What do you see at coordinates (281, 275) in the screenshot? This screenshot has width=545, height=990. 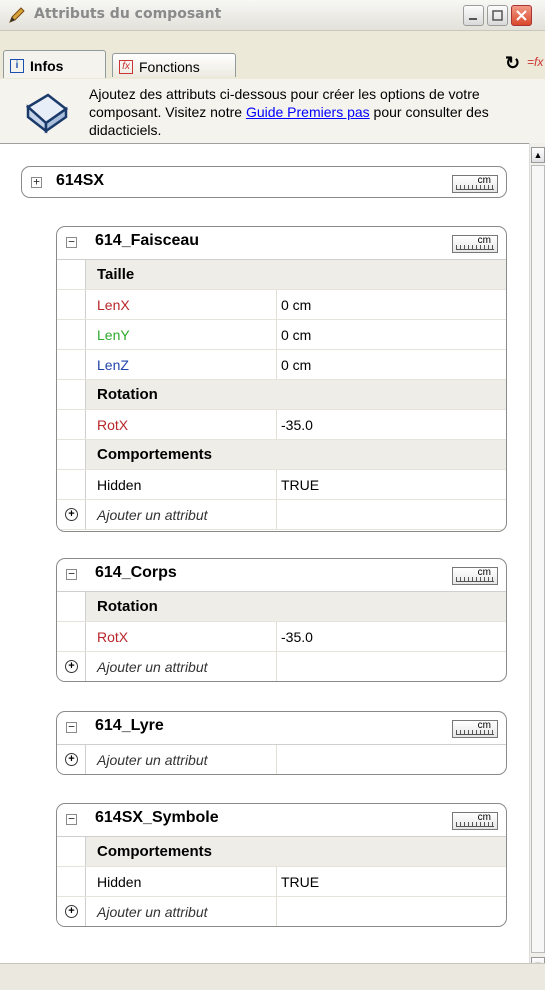 I see `section-header: Taille` at bounding box center [281, 275].